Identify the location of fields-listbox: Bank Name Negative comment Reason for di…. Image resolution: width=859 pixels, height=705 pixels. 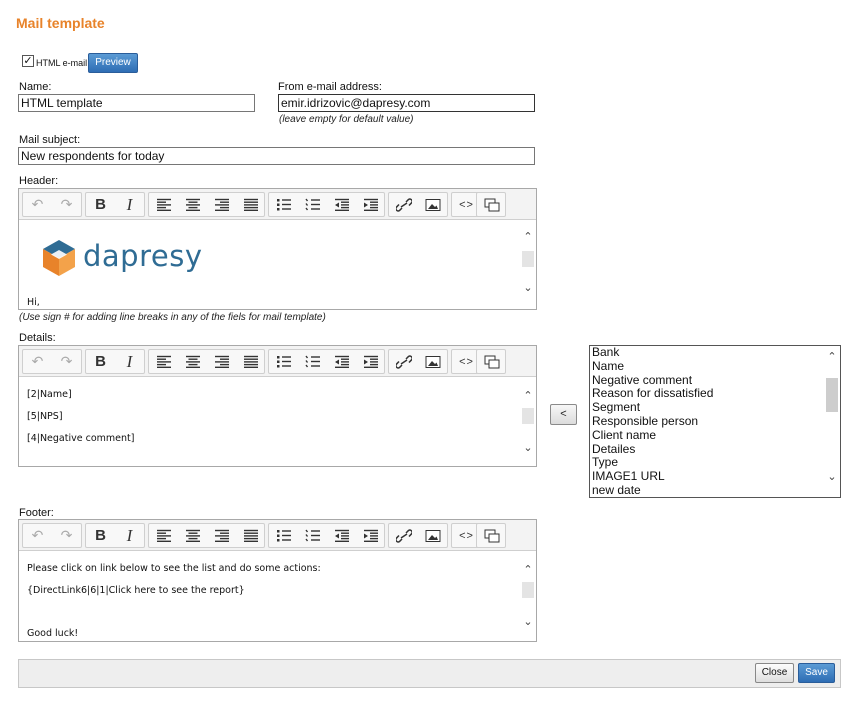
(715, 421).